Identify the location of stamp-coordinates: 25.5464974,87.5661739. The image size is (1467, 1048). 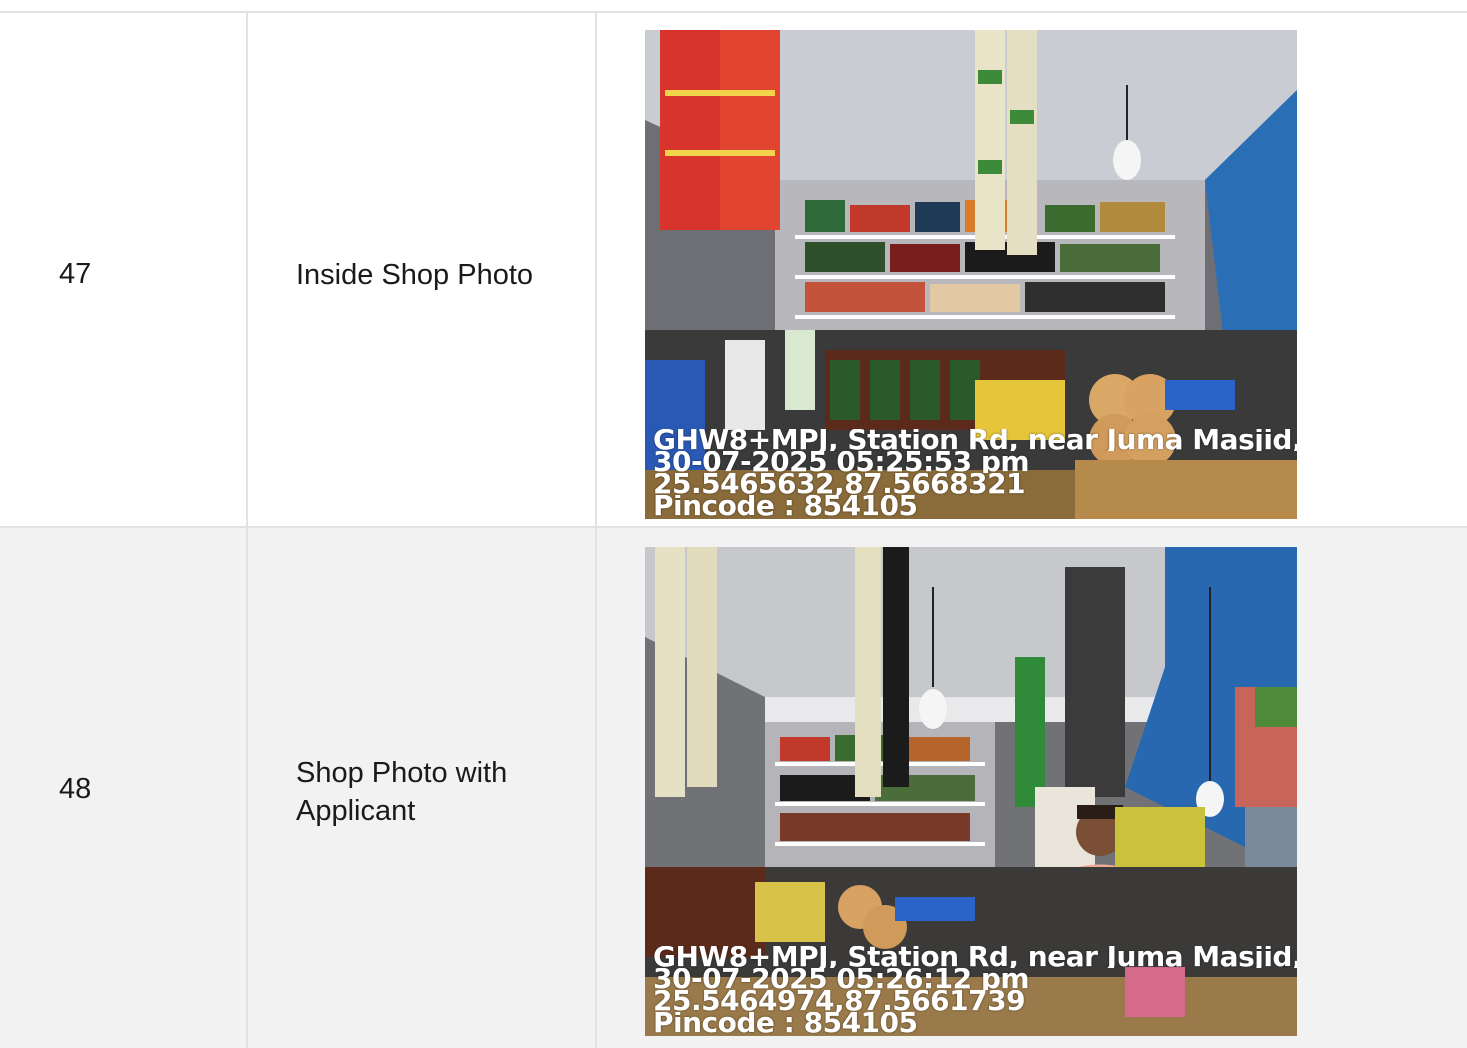
(839, 1001).